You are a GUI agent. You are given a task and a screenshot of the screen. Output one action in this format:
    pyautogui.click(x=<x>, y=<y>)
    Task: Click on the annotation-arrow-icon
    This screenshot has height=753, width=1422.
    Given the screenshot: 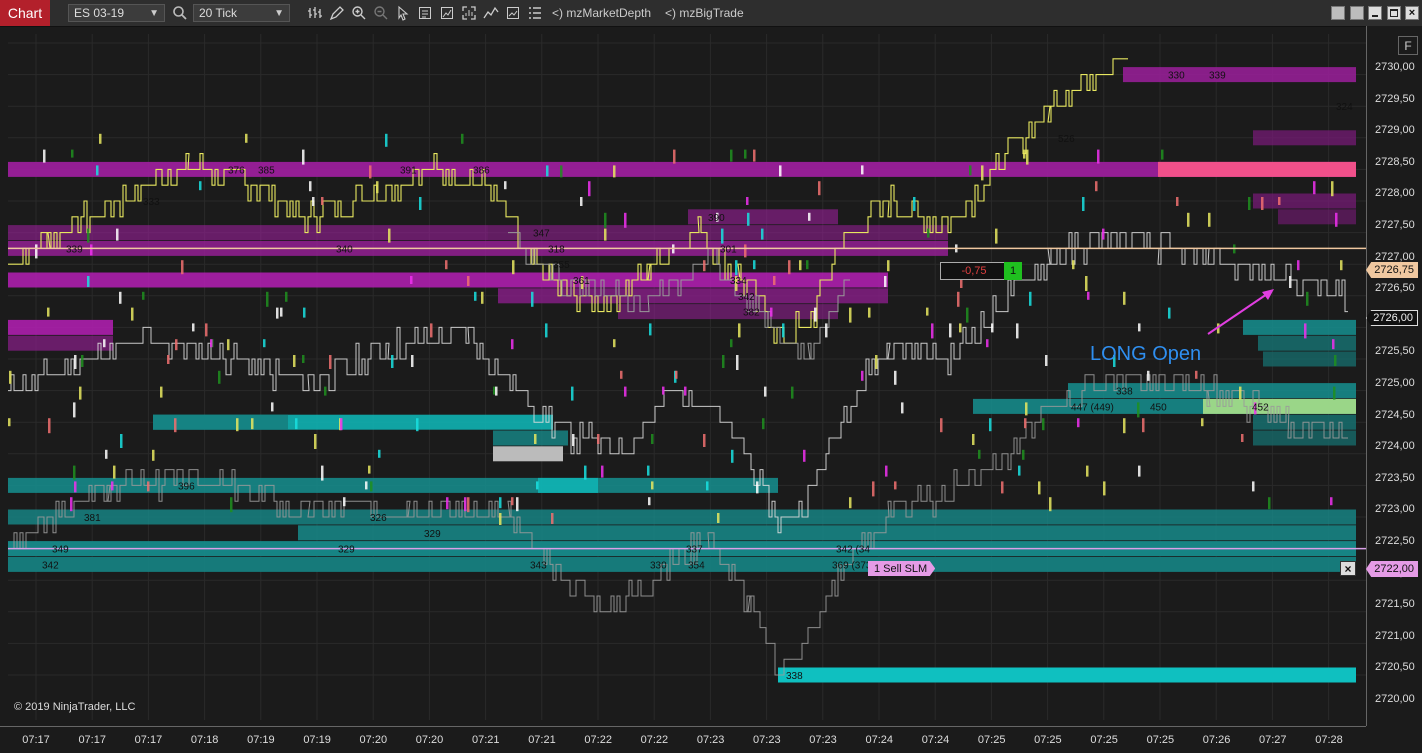 What is the action you would take?
    pyautogui.click(x=1240, y=308)
    